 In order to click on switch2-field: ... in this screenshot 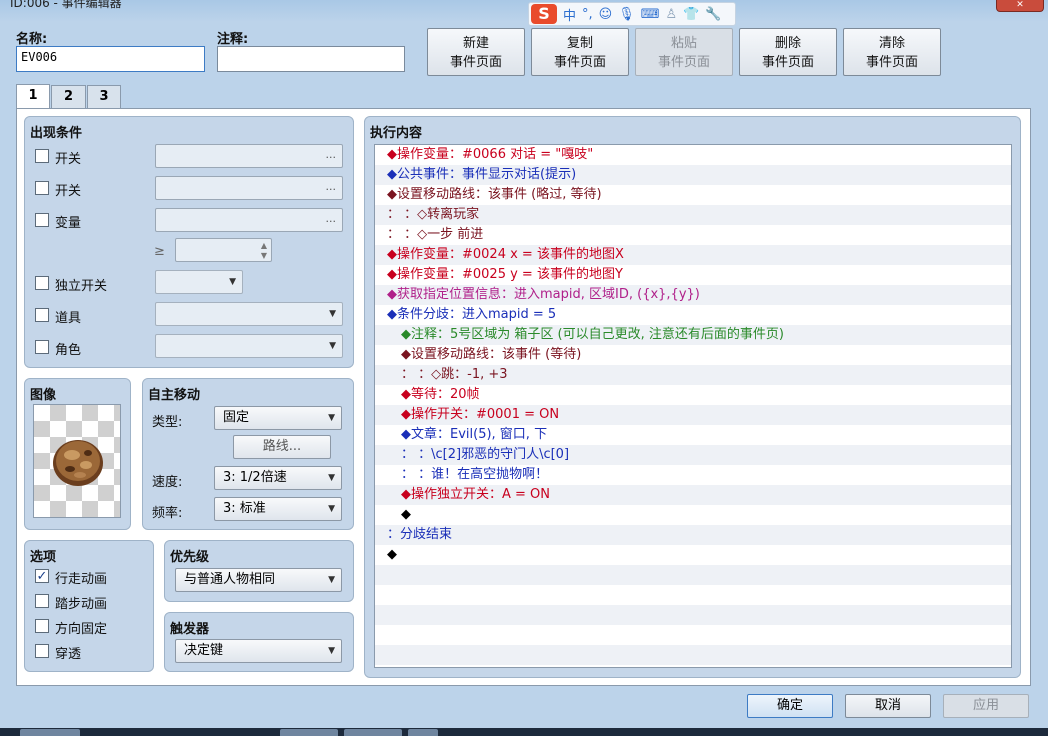, I will do `click(249, 188)`.